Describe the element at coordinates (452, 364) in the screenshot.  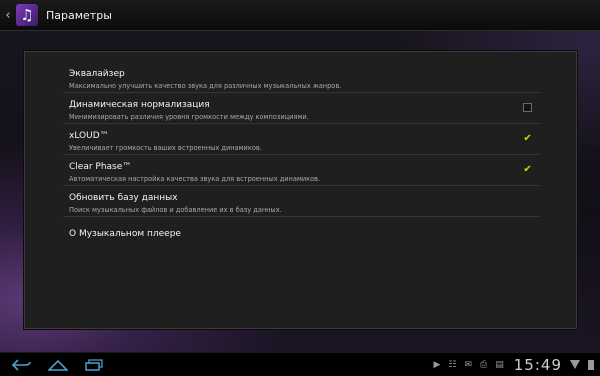
I see `usb-icon: ☷` at that location.